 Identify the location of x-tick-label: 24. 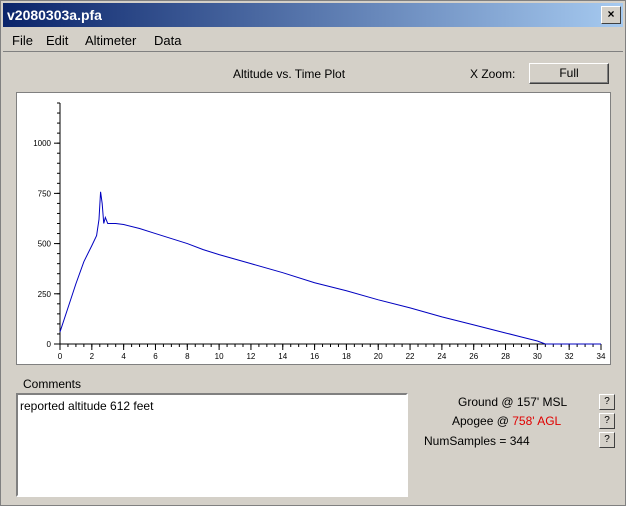
(441, 356).